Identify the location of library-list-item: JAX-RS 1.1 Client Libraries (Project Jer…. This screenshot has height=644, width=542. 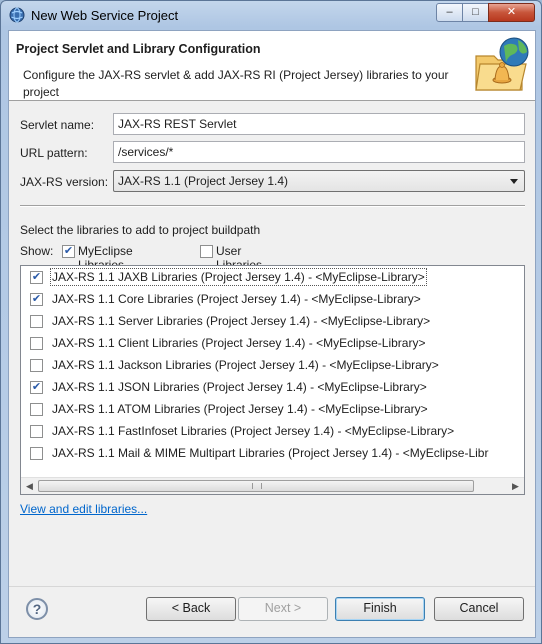
(271, 344).